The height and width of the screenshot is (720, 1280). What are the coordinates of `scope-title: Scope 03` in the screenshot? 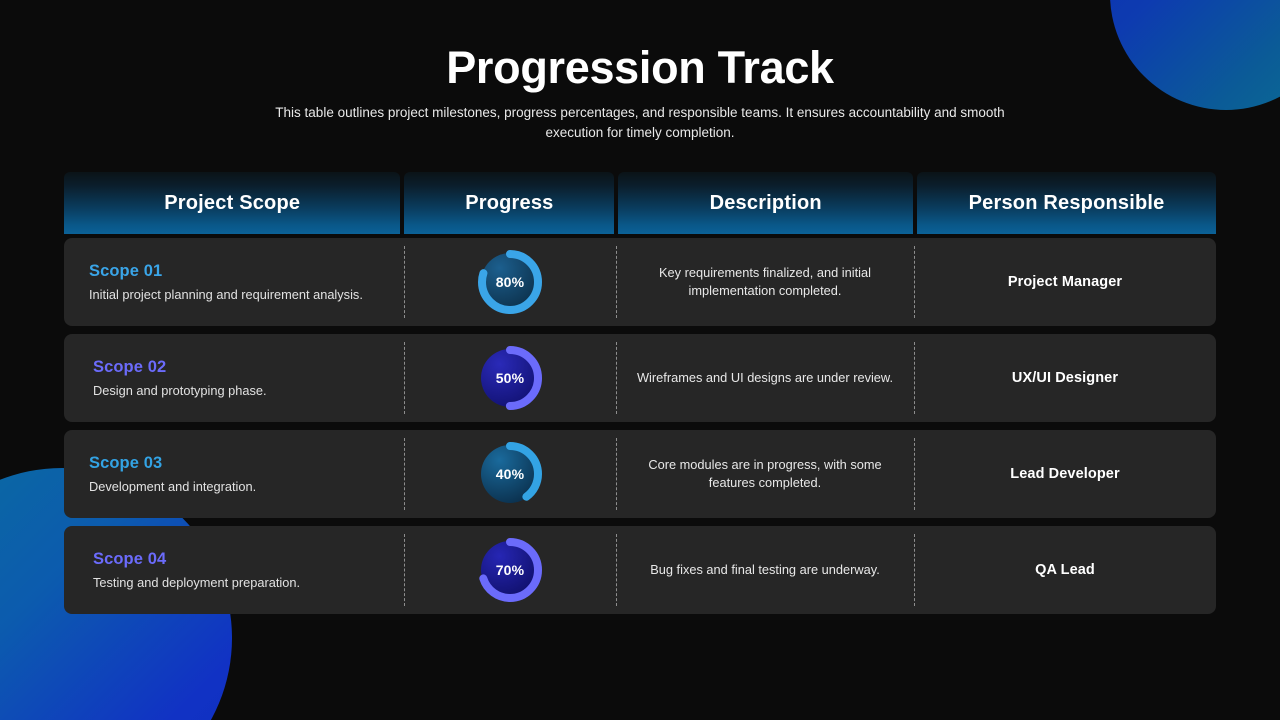 It's located at (126, 463).